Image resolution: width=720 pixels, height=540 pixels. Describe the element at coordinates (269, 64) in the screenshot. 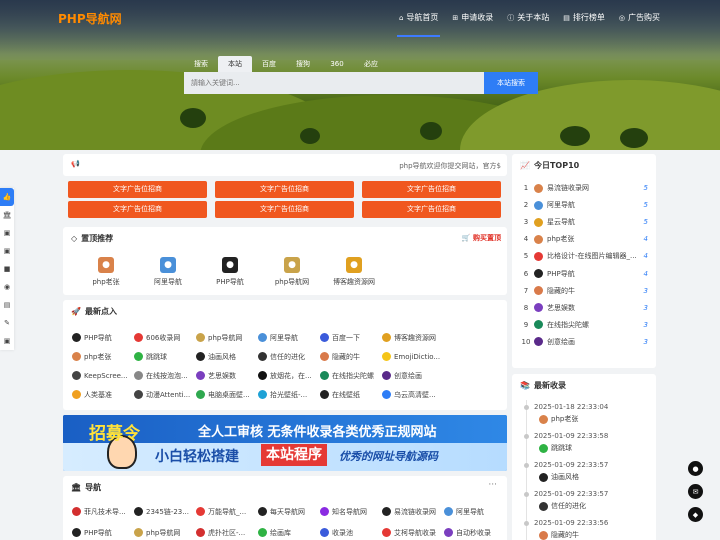

I see `search-tab: 百度` at that location.